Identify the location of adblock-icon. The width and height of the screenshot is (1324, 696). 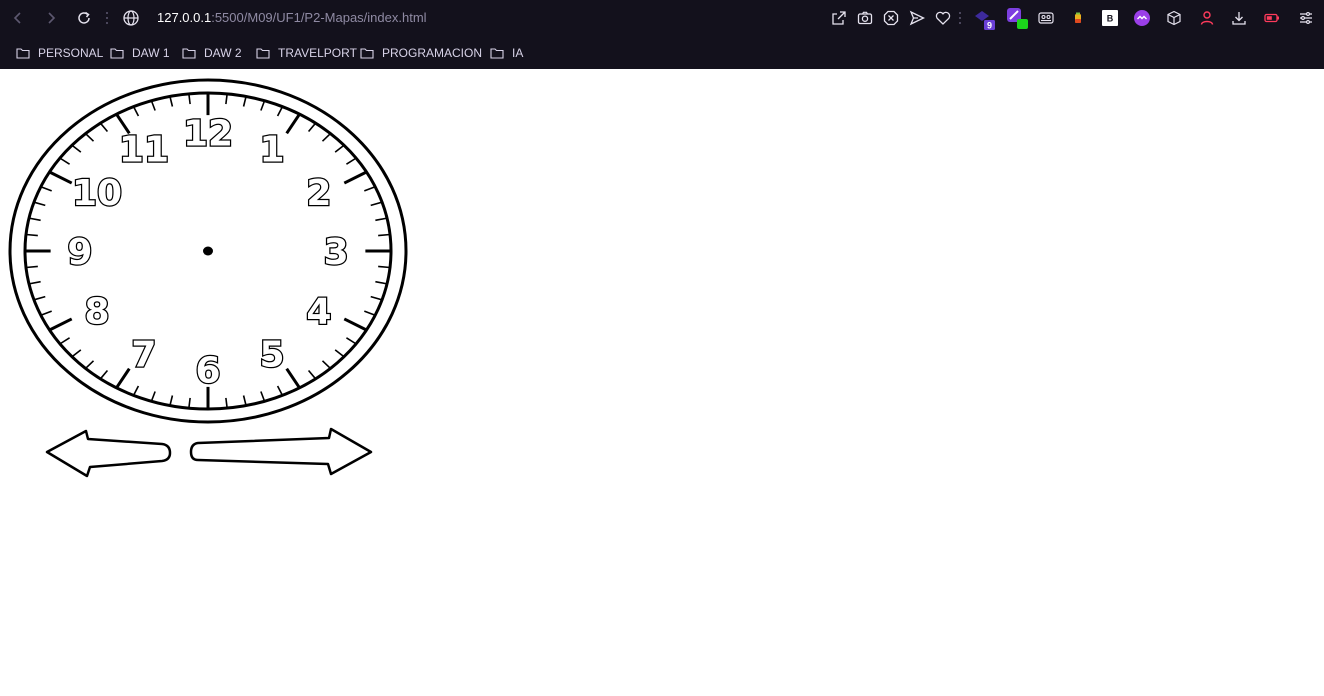
(891, 18).